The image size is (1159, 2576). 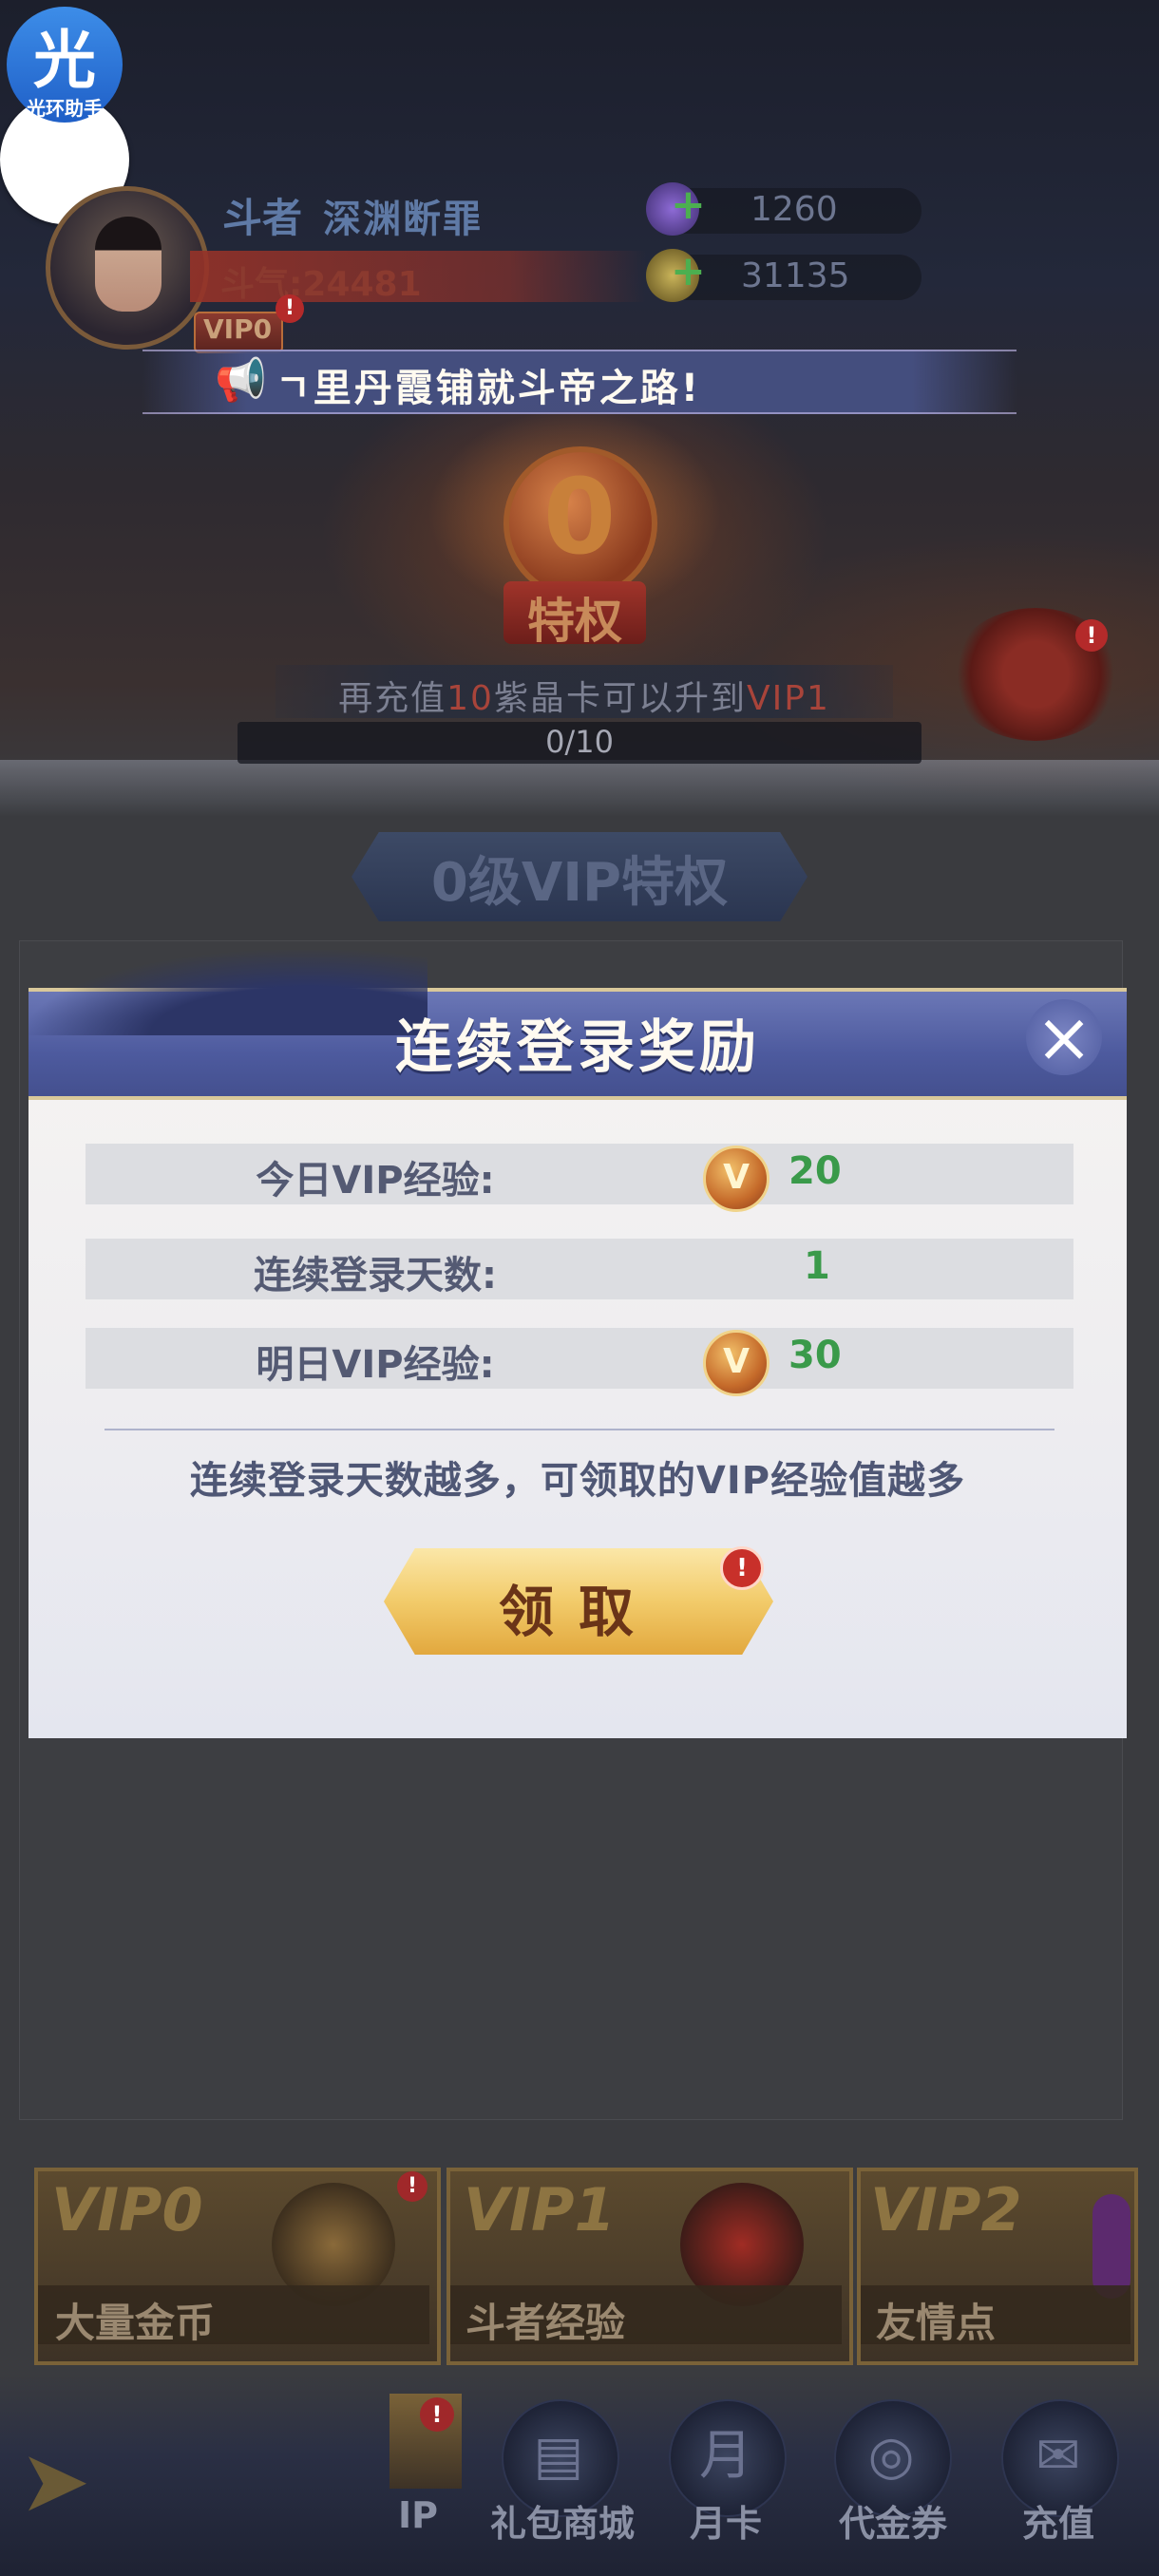 I want to click on login-days-label: 连续登录天数:, so click(x=375, y=1275).